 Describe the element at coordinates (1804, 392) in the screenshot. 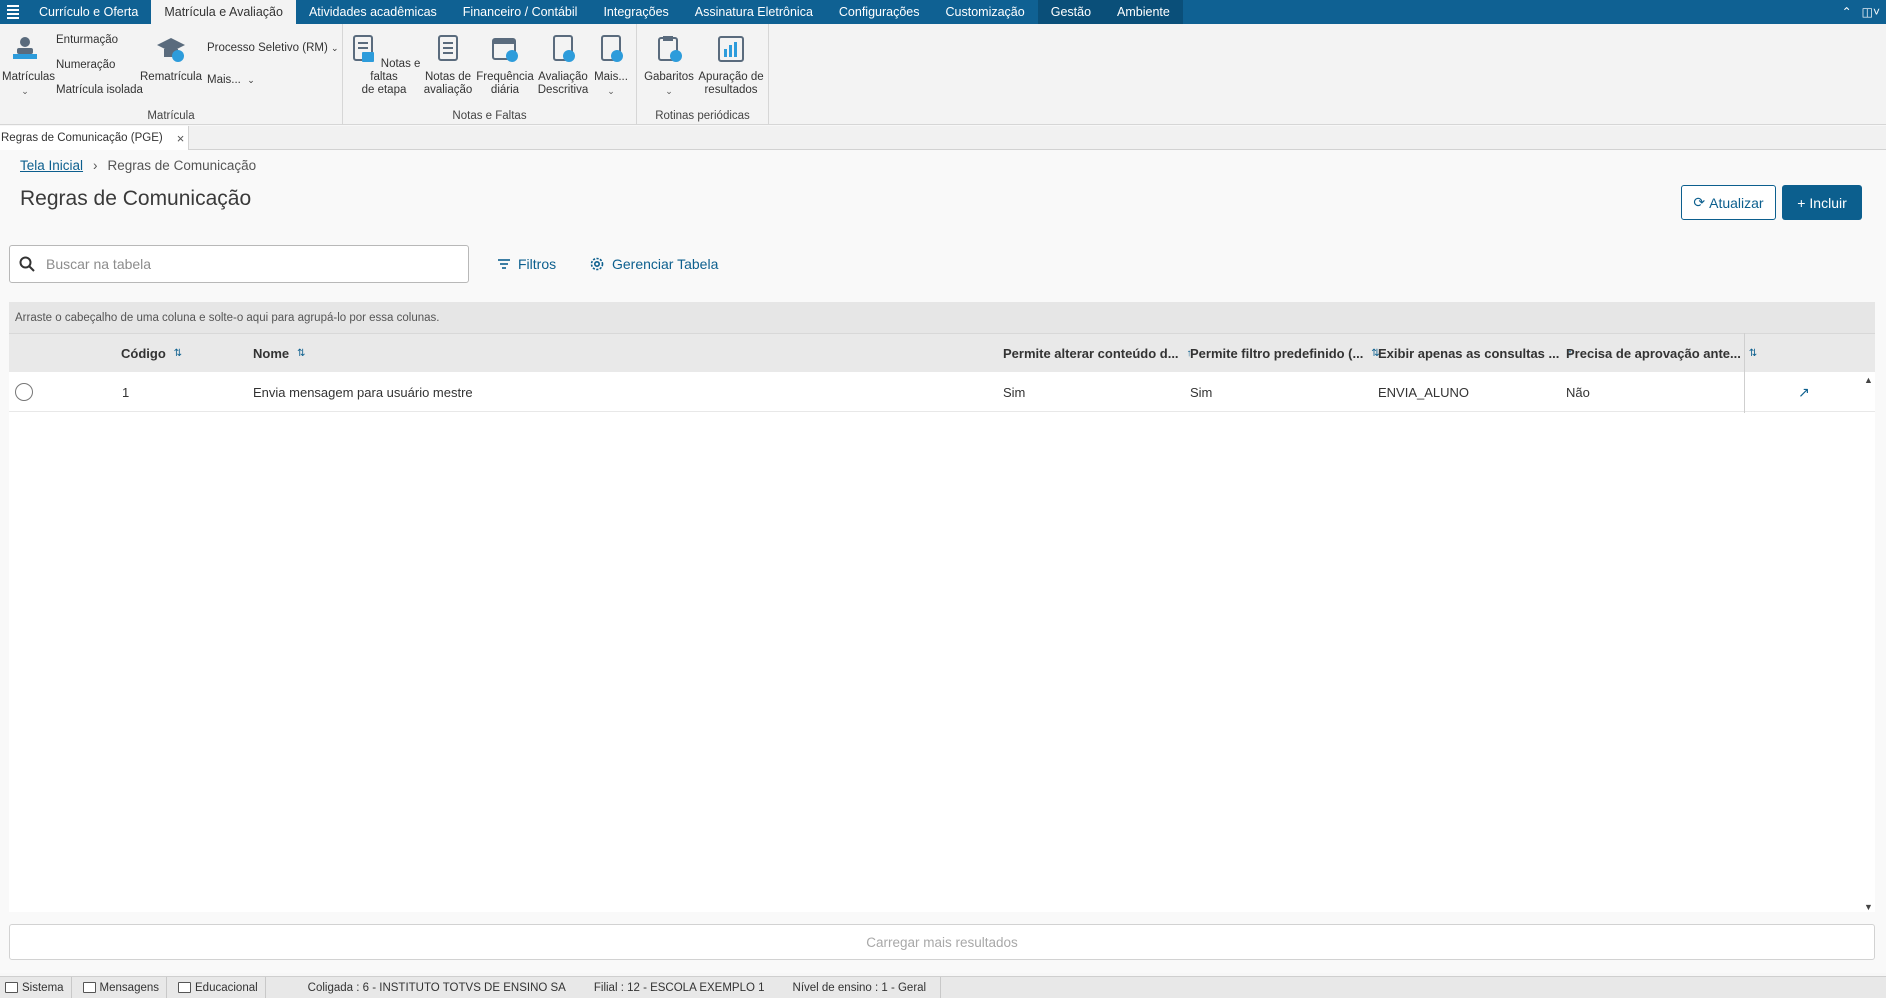

I see `open-detail-icon: ↗` at that location.